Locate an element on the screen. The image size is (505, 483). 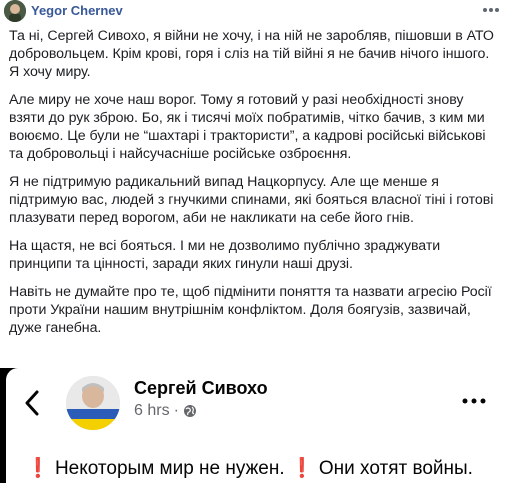
shared-post-meta: 6 hrs · is located at coordinates (165, 411).